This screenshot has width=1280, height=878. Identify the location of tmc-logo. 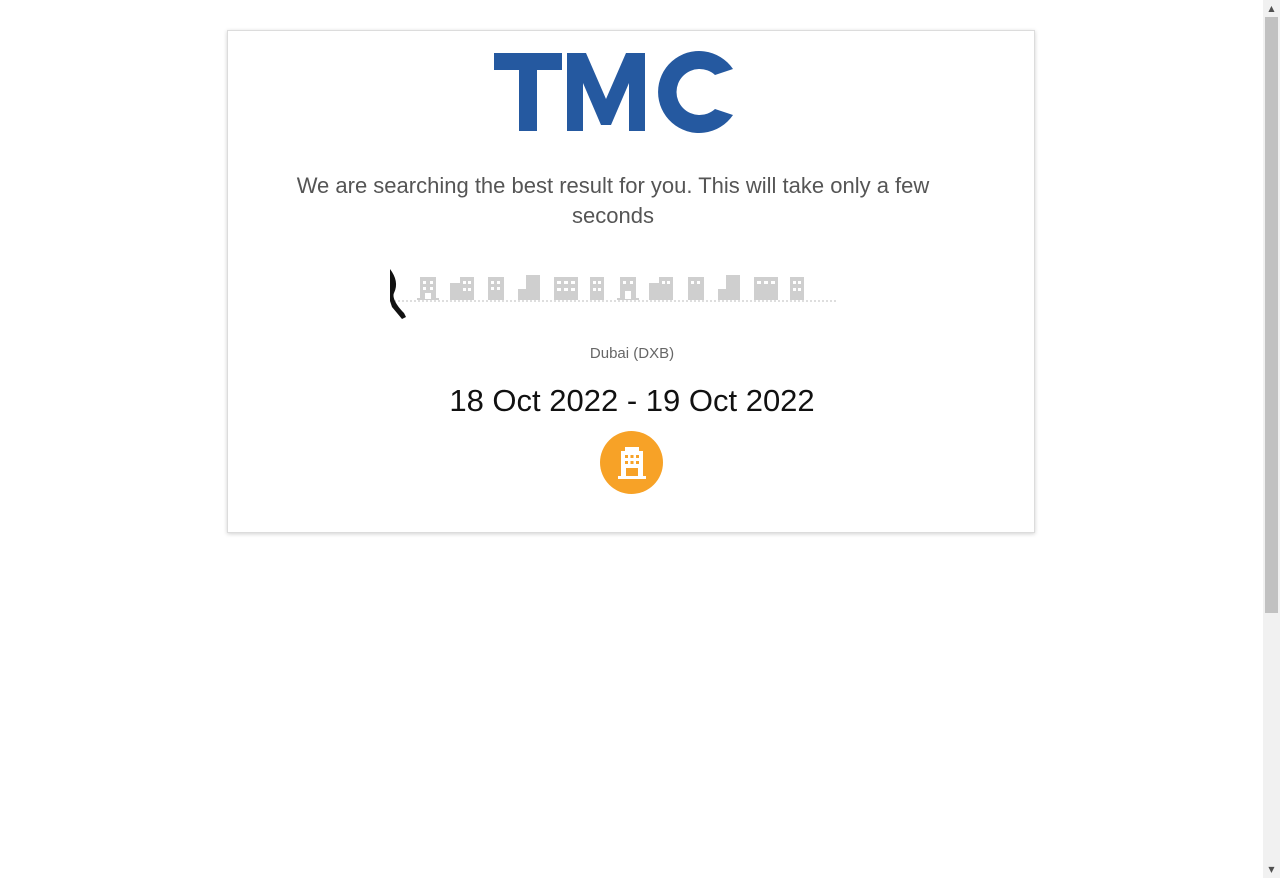
(614, 91).